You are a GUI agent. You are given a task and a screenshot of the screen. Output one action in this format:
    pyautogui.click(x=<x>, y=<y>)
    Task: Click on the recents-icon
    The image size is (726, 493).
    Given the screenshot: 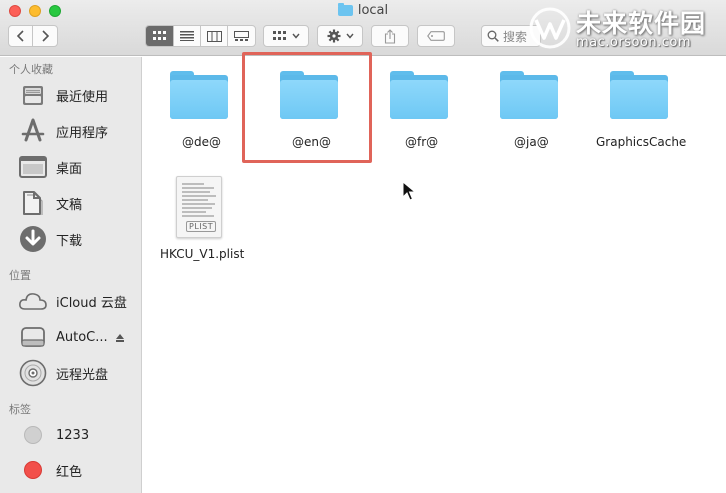 What is the action you would take?
    pyautogui.click(x=33, y=95)
    